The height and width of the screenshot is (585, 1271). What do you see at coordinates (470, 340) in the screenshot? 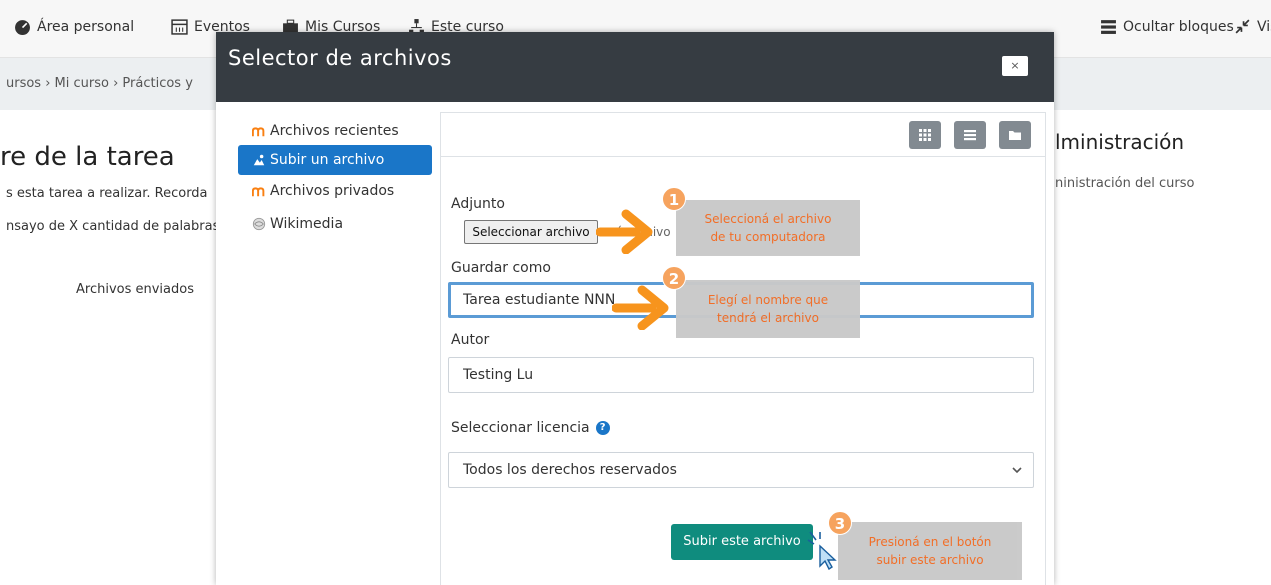
I see `author-label: Autor` at bounding box center [470, 340].